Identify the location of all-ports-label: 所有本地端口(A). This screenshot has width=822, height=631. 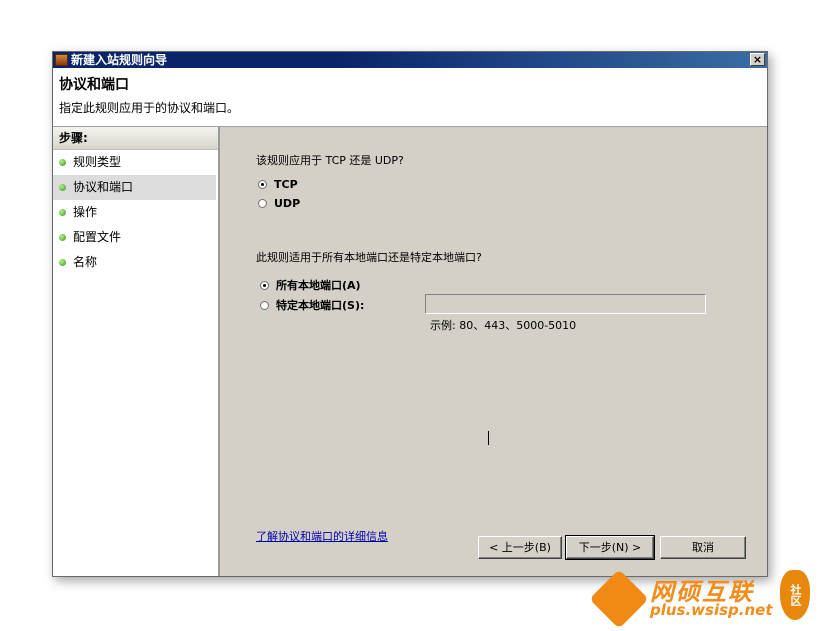
(318, 285).